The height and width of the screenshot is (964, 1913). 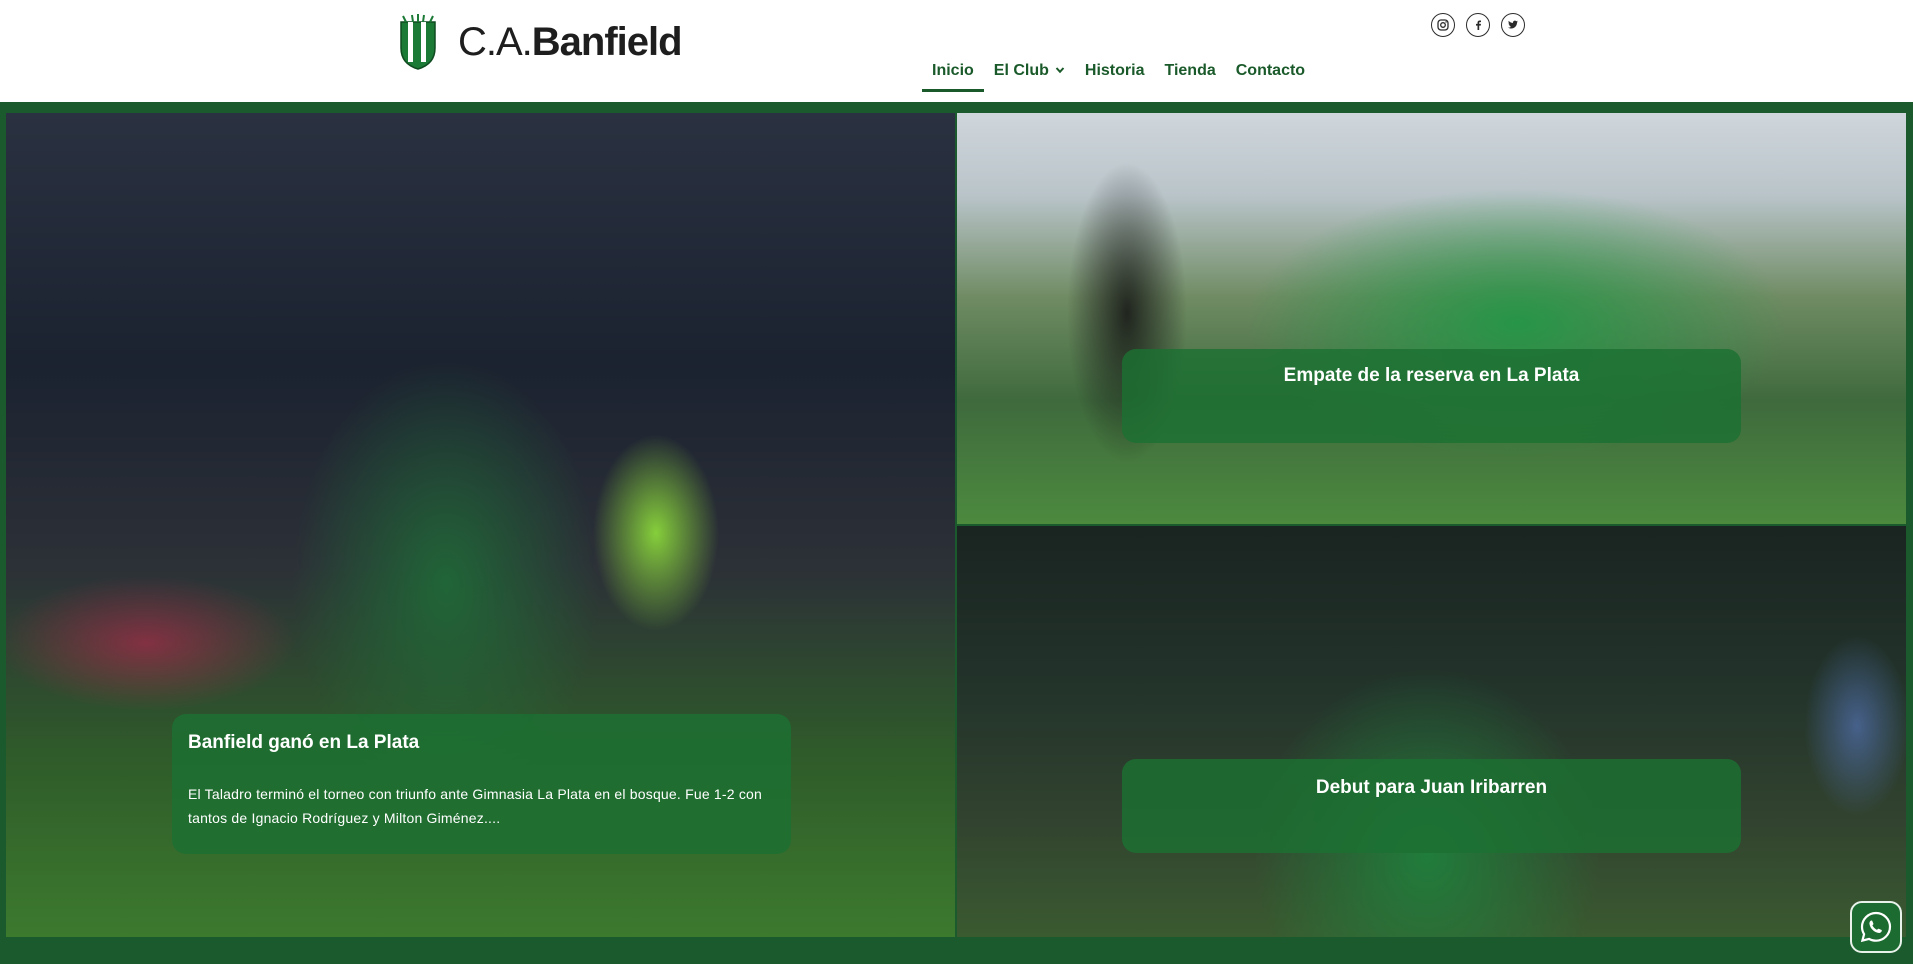 I want to click on nav-historia-label: Historia, so click(x=1114, y=70).